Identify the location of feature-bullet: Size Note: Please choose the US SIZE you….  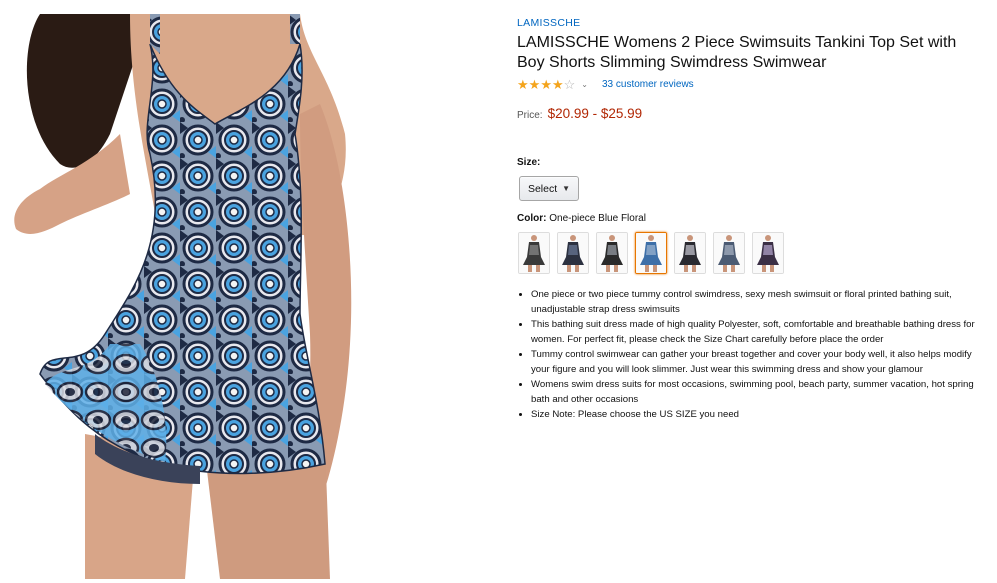
(758, 414).